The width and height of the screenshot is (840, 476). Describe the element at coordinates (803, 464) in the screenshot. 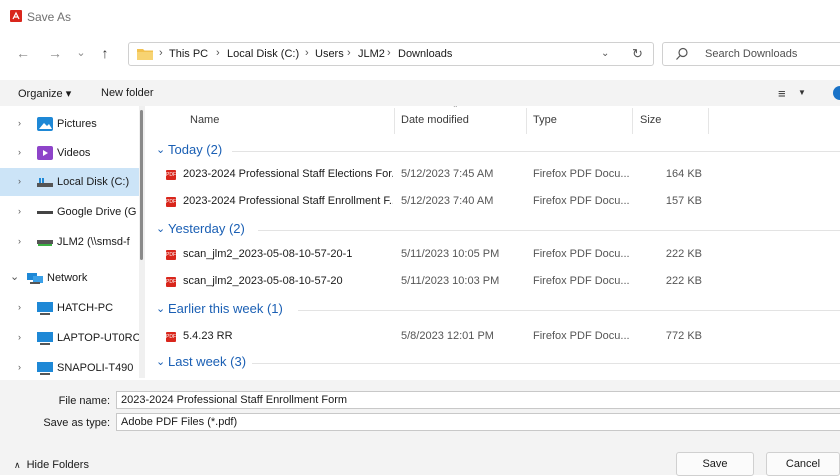

I see `cancel-button: Cancel` at that location.